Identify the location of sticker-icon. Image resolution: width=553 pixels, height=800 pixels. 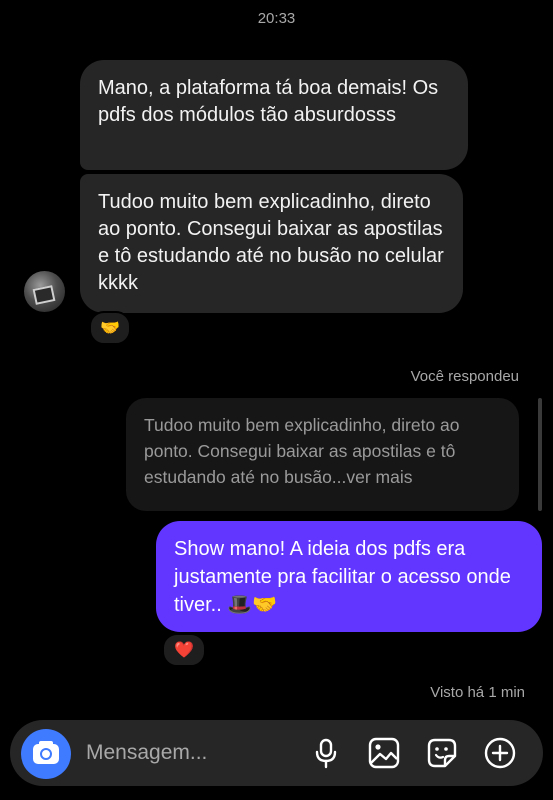
(442, 753).